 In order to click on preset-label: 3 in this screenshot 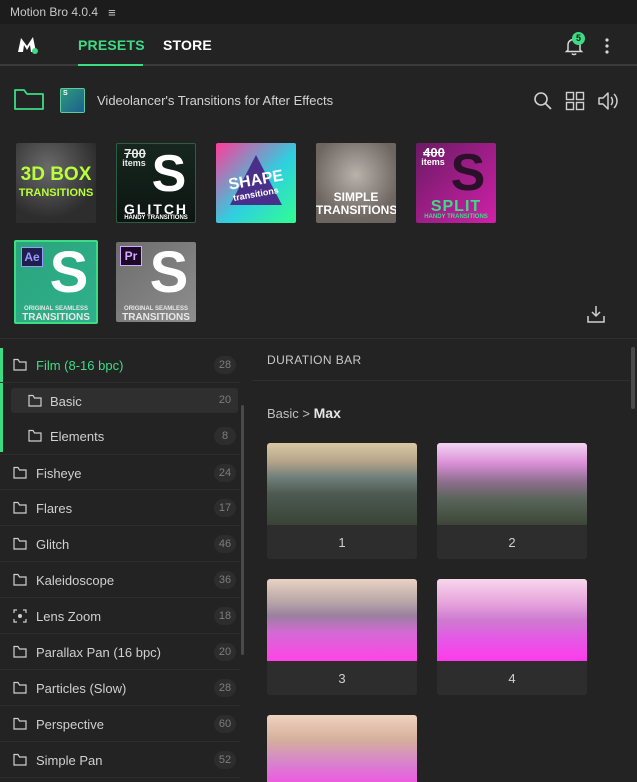, I will do `click(342, 678)`.